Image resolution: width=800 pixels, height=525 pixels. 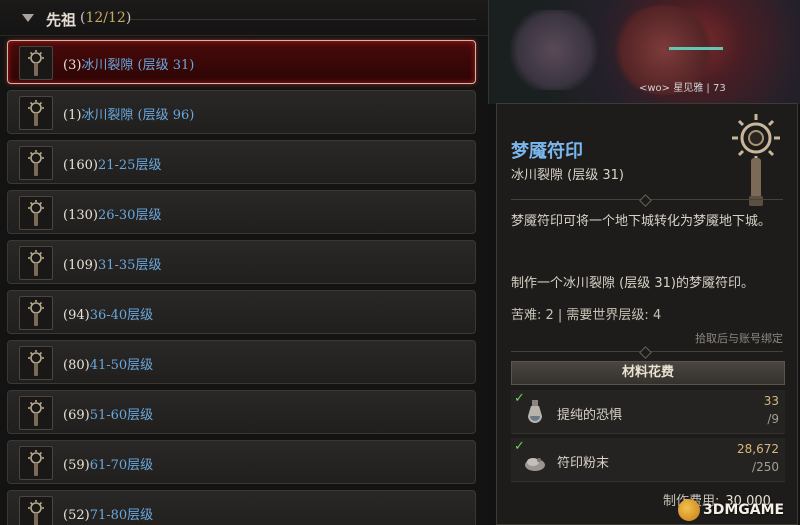 I want to click on sigil-tier: 51-60层级, so click(x=121, y=415).